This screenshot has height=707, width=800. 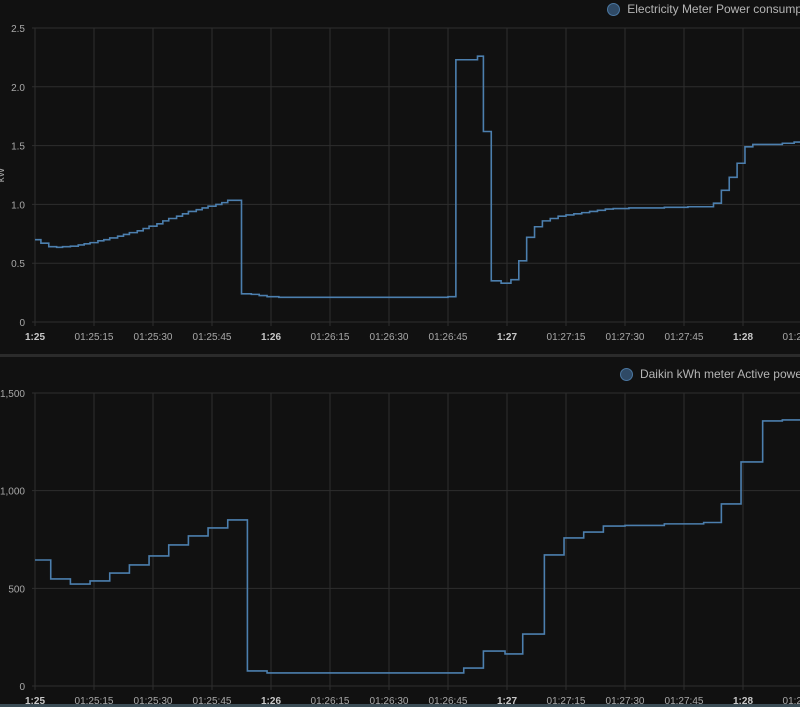 I want to click on x-tick-label: 1:25, so click(x=35, y=337).